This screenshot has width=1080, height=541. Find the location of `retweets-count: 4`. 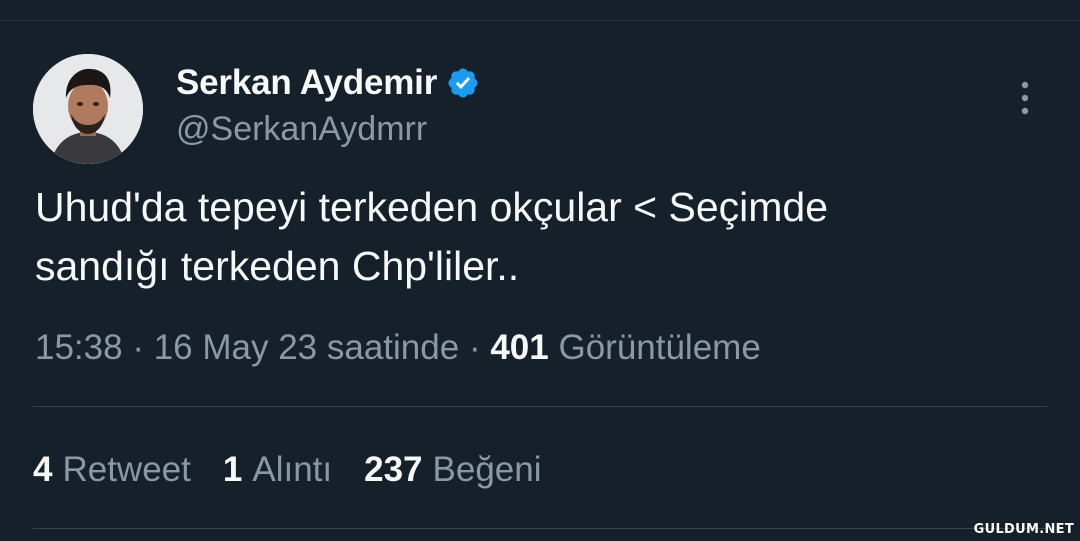

retweets-count: 4 is located at coordinates (43, 469).